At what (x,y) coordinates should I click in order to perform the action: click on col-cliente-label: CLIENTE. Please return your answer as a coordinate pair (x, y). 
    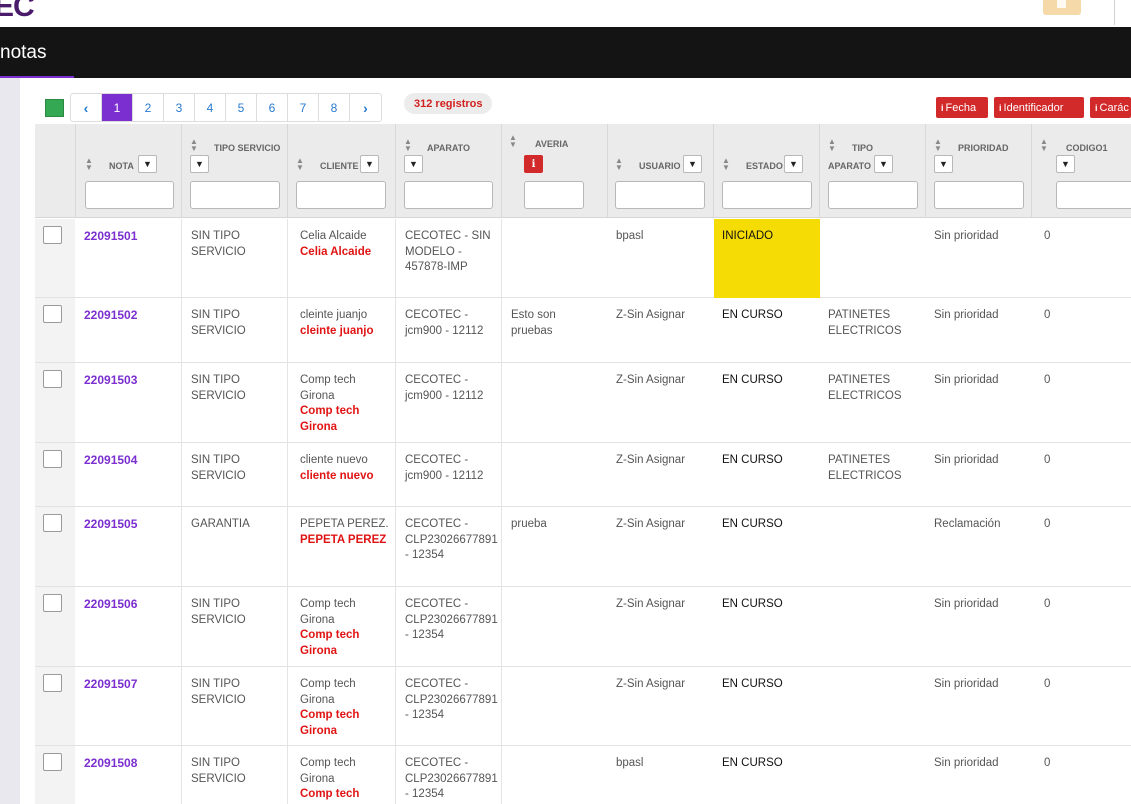
    Looking at the image, I should click on (339, 166).